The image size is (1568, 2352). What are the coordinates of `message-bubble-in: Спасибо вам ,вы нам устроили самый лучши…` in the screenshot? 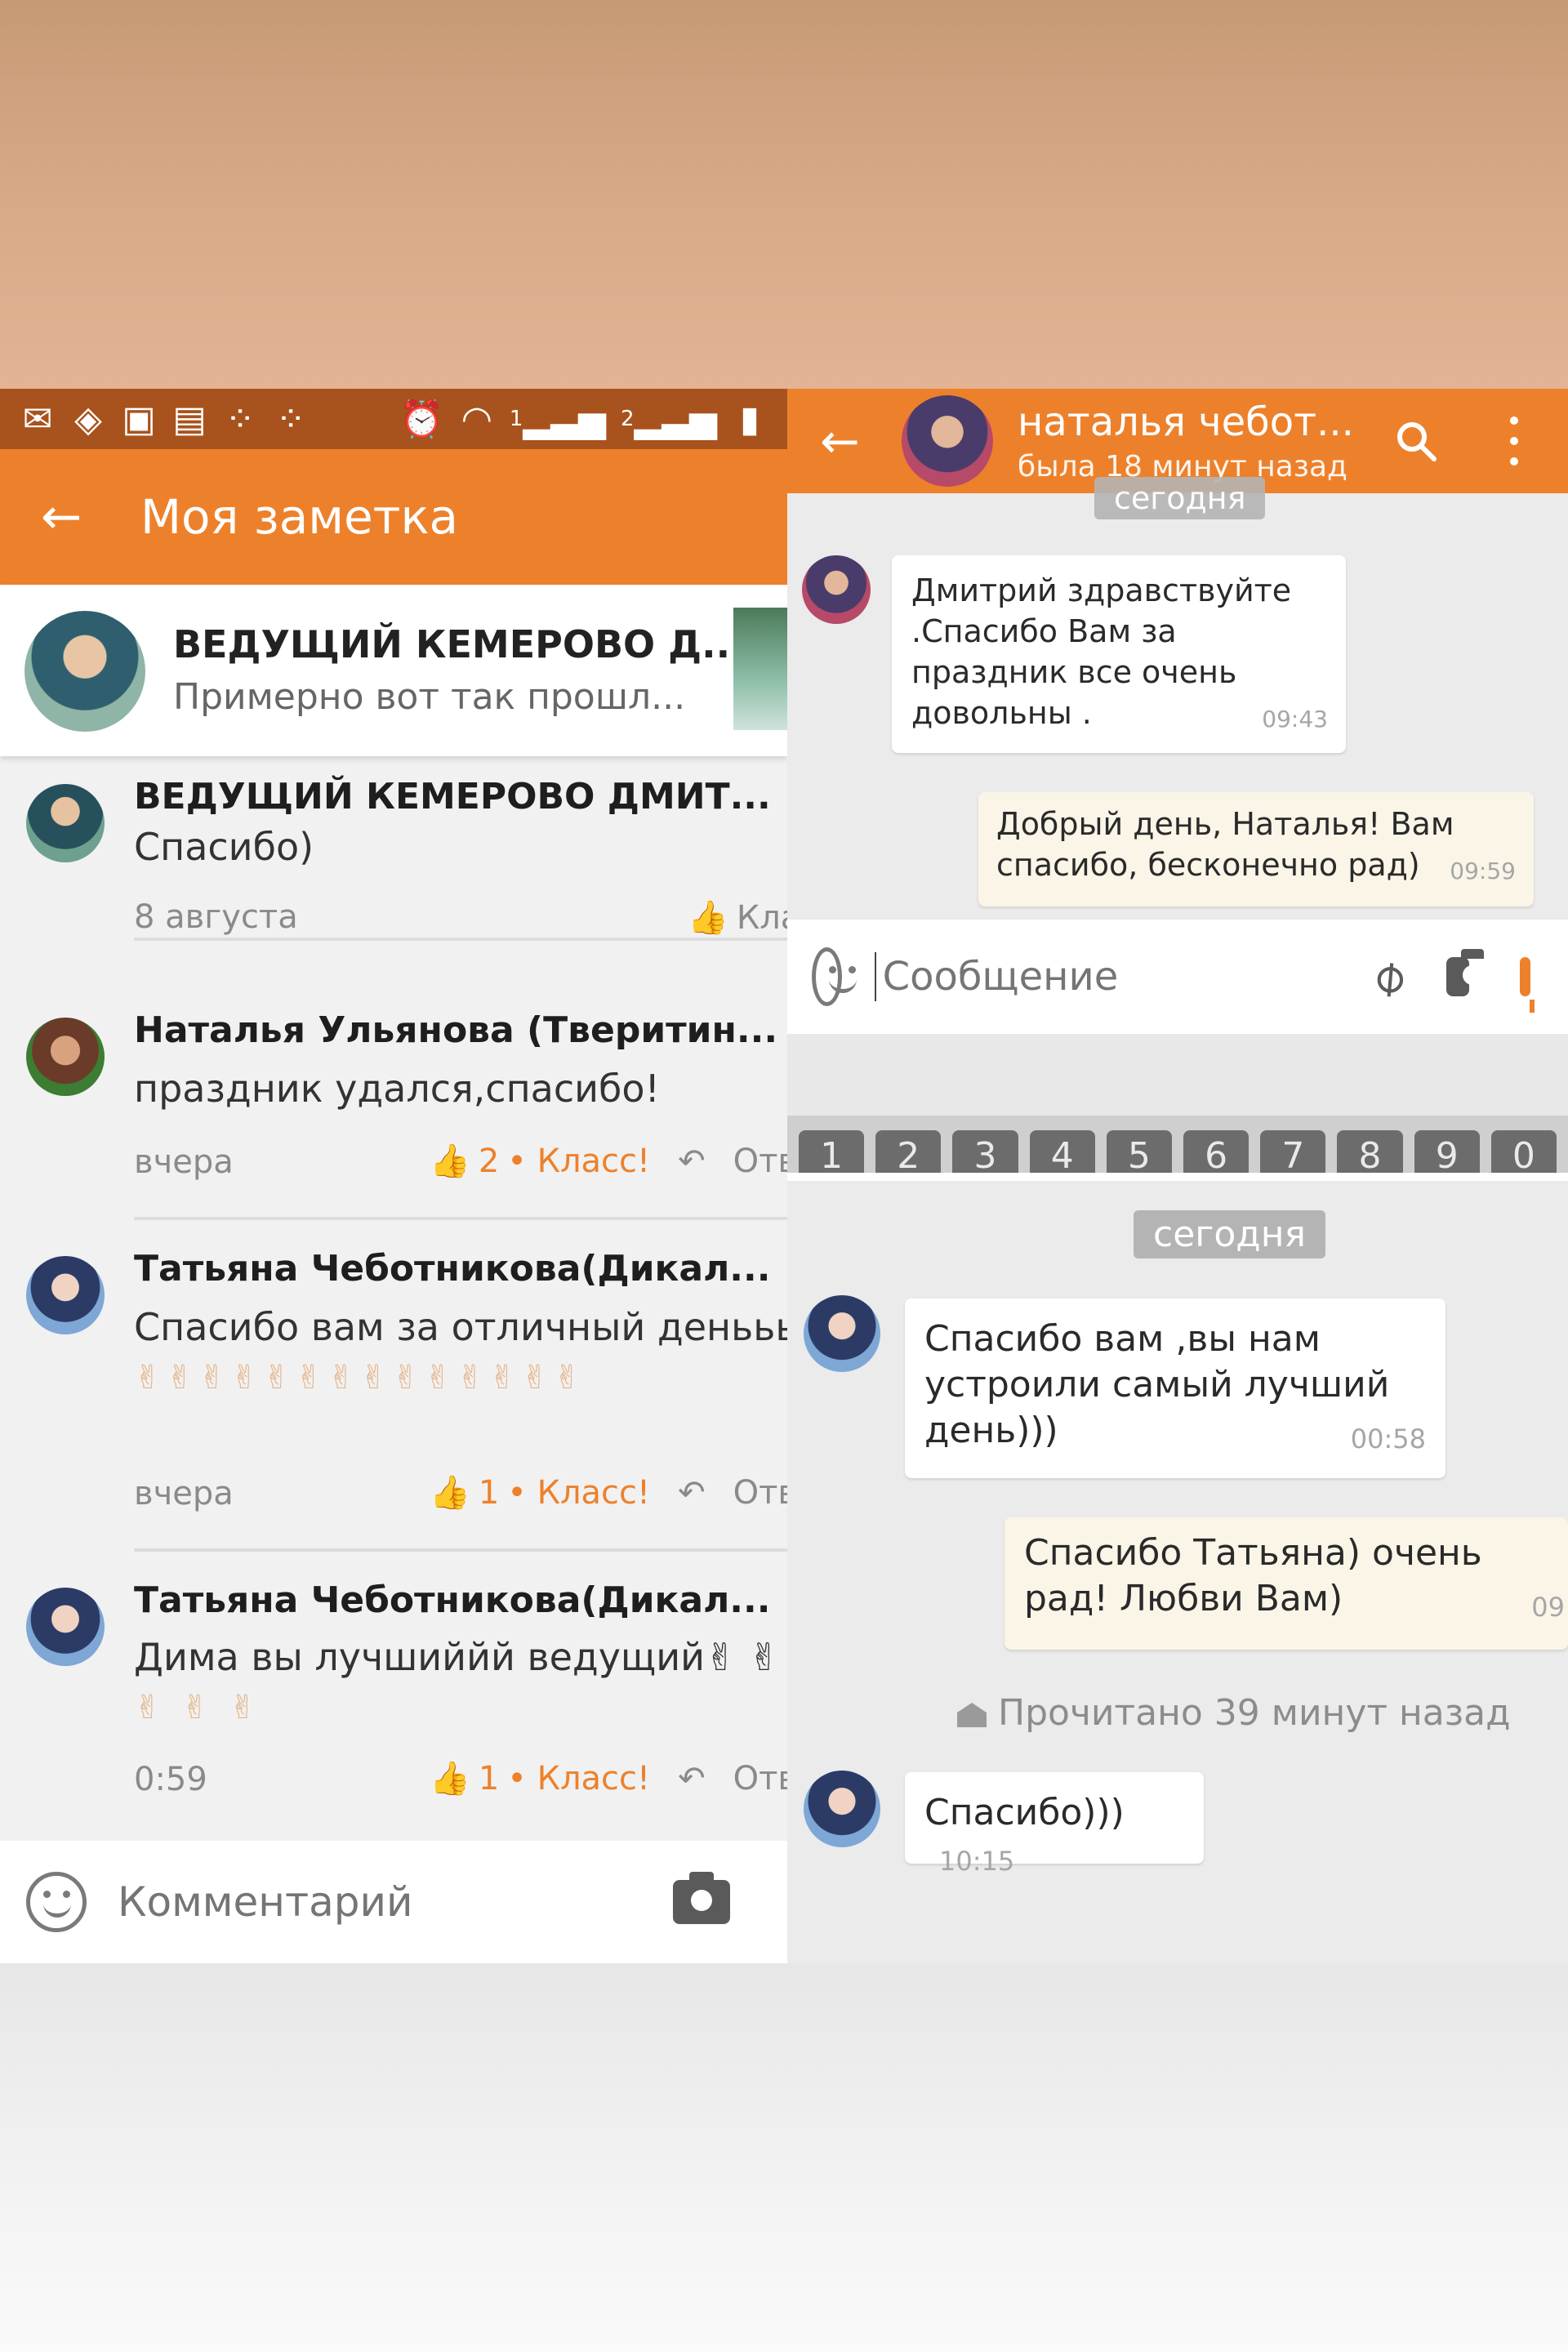 It's located at (1175, 1388).